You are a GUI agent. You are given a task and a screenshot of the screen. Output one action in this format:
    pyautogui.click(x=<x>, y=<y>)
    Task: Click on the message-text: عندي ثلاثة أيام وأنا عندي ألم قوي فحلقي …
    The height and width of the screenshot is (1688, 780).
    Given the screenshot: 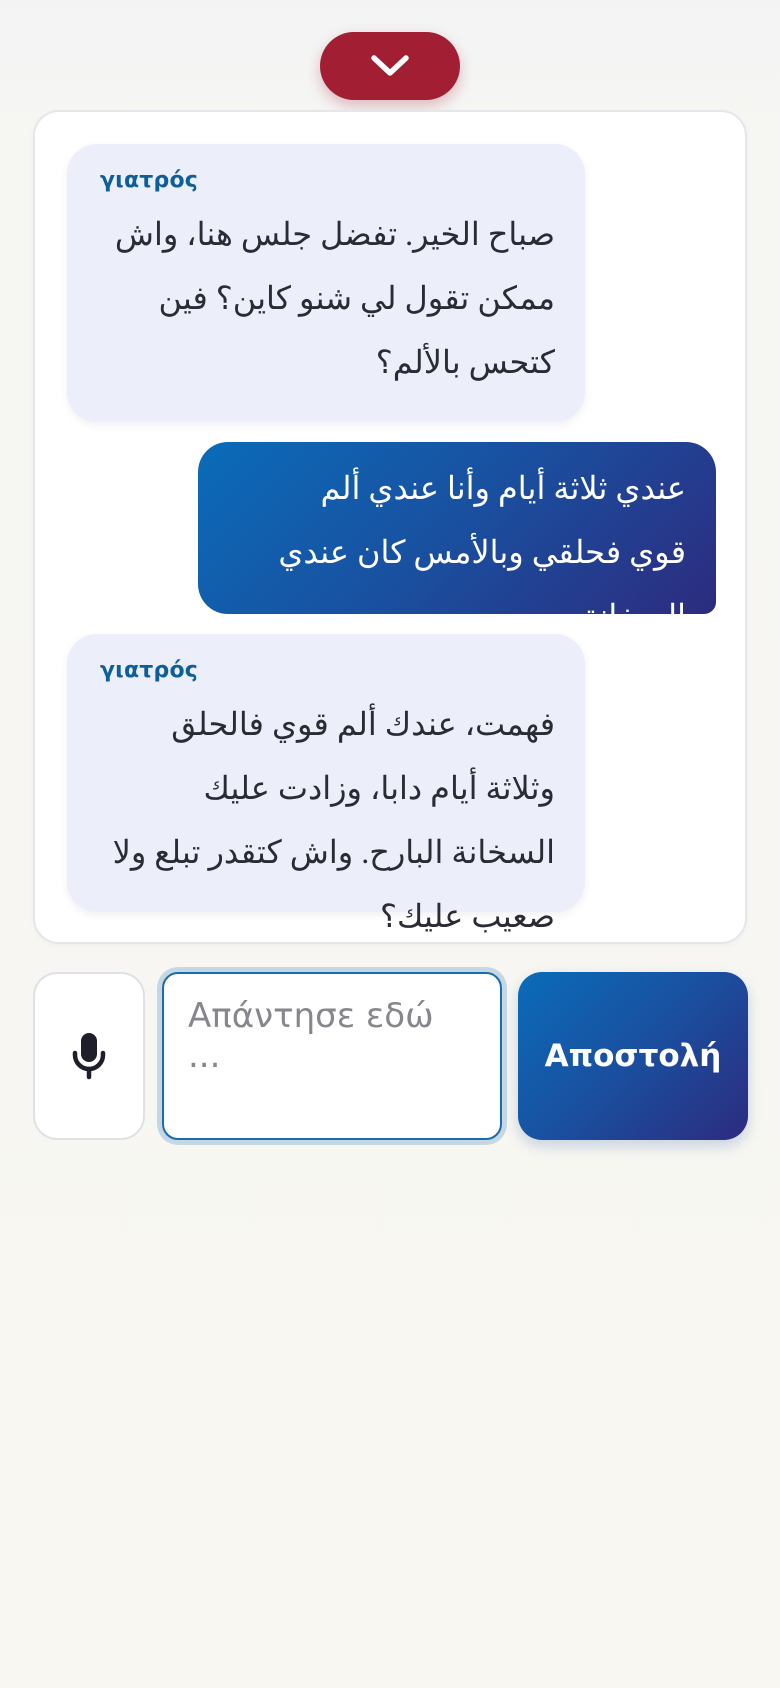 What is the action you would take?
    pyautogui.click(x=482, y=552)
    